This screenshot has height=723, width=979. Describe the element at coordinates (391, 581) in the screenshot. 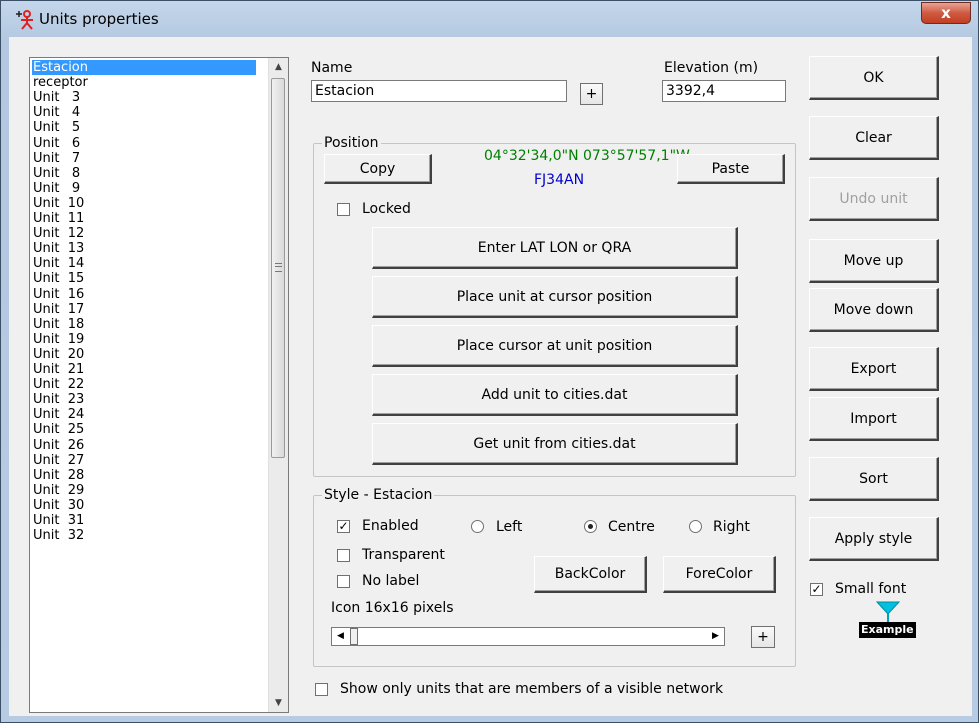

I see `no-label-label: No label` at that location.